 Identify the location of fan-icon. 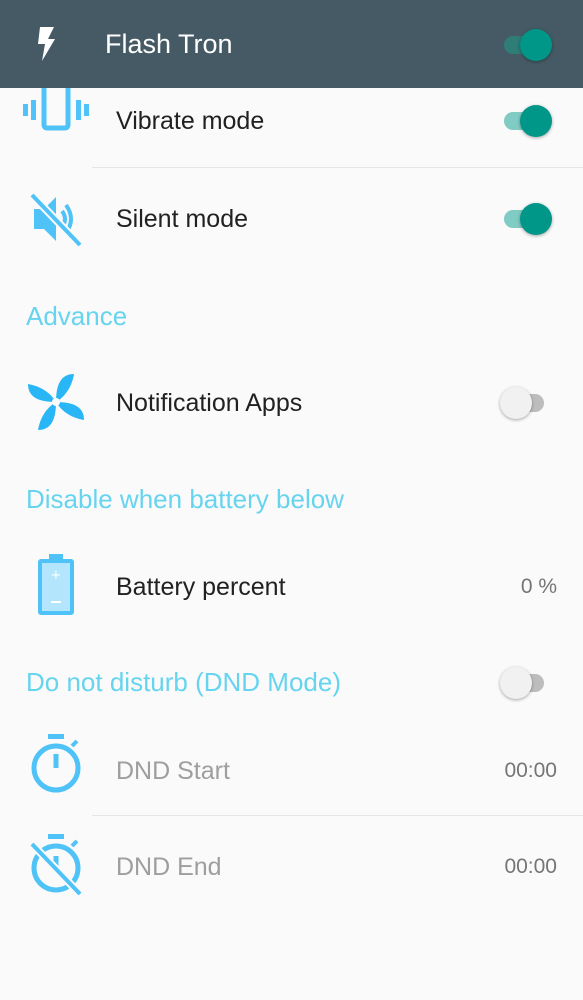
(56, 402).